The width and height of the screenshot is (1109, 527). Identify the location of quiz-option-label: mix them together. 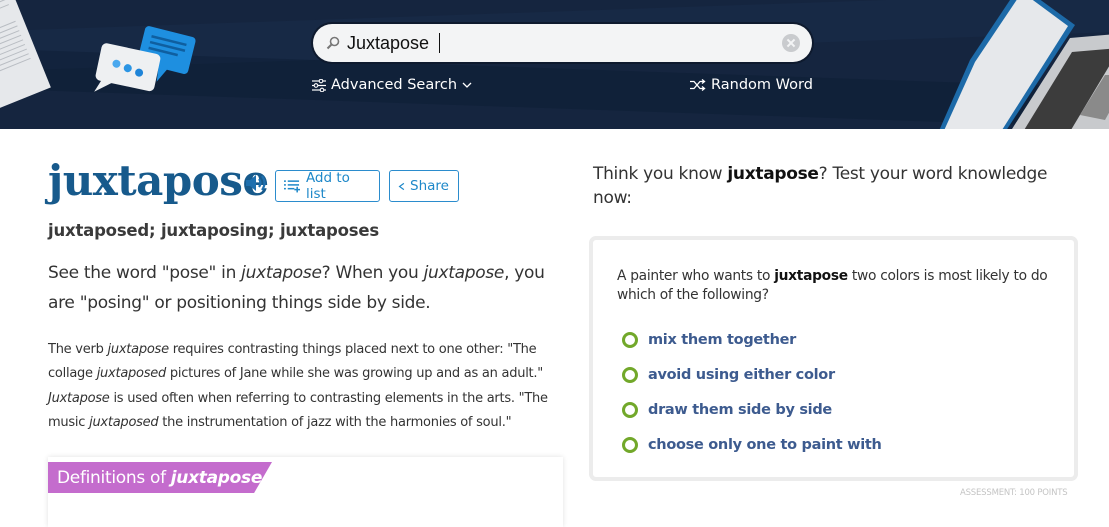
(722, 339).